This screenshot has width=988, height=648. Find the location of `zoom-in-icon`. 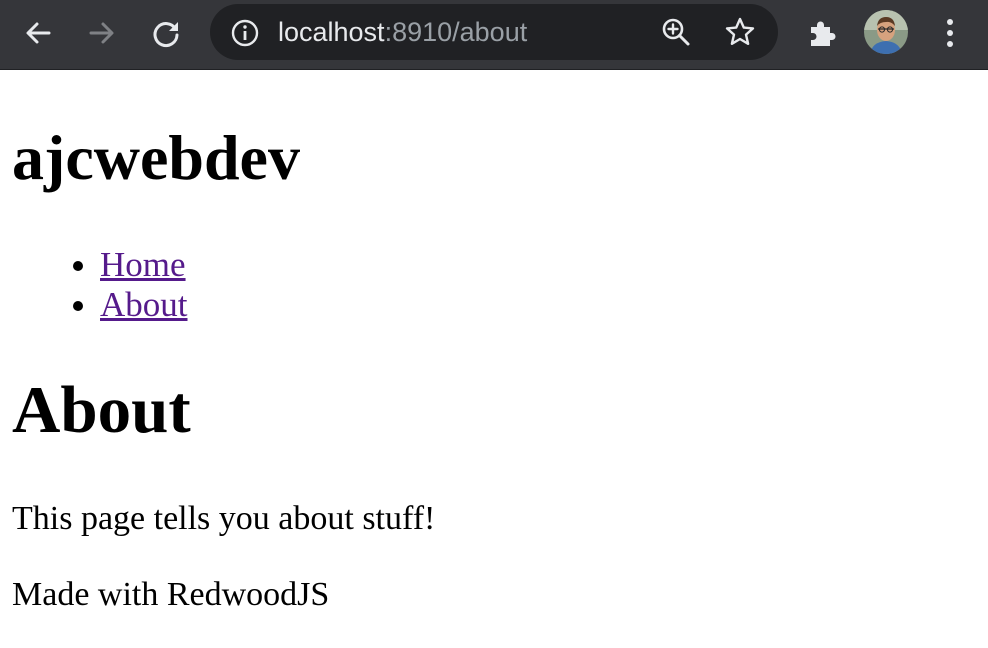

zoom-in-icon is located at coordinates (676, 32).